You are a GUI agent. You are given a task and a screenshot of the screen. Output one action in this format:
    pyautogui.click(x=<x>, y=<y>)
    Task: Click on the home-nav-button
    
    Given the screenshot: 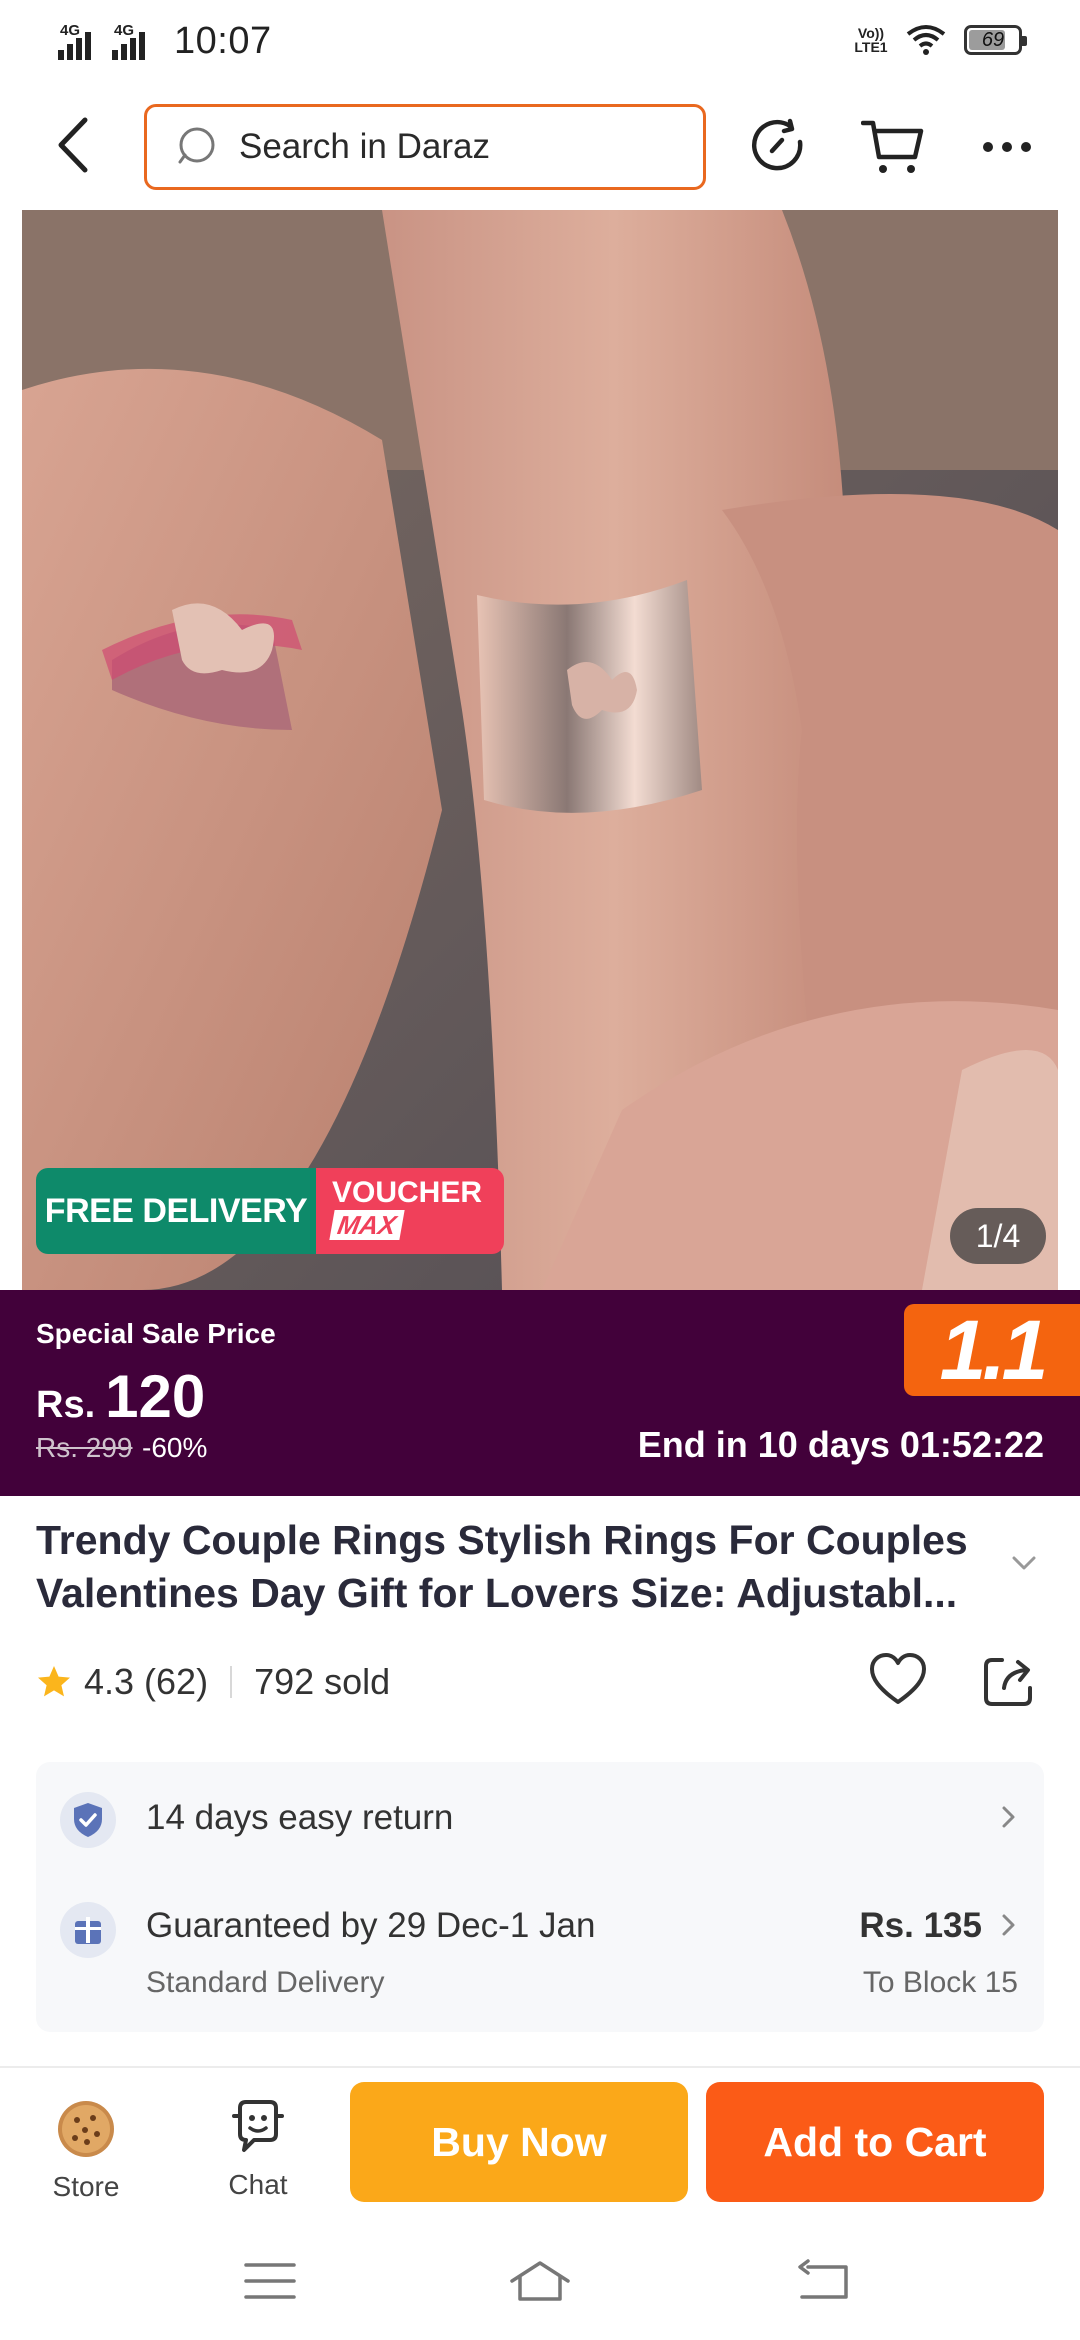 What is the action you would take?
    pyautogui.click(x=540, y=2281)
    